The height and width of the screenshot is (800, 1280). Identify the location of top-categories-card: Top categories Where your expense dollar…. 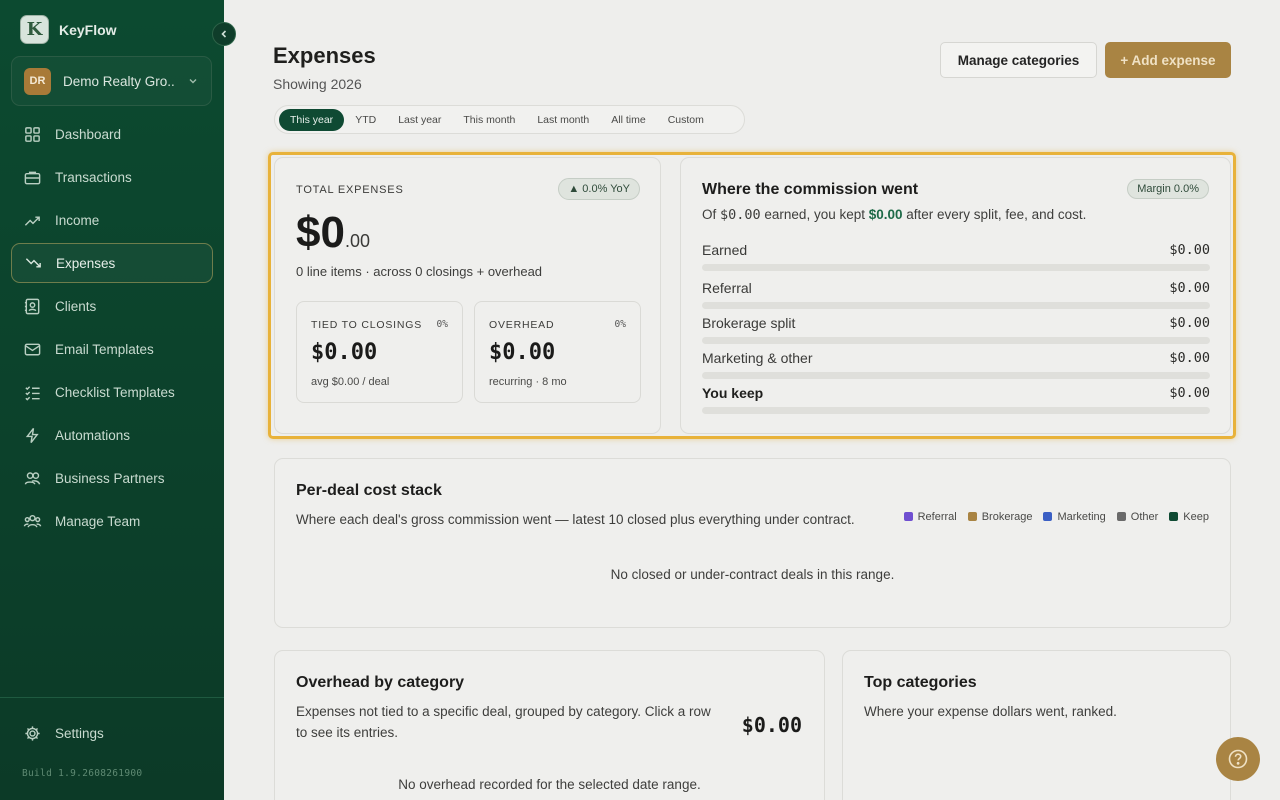
(1036, 725).